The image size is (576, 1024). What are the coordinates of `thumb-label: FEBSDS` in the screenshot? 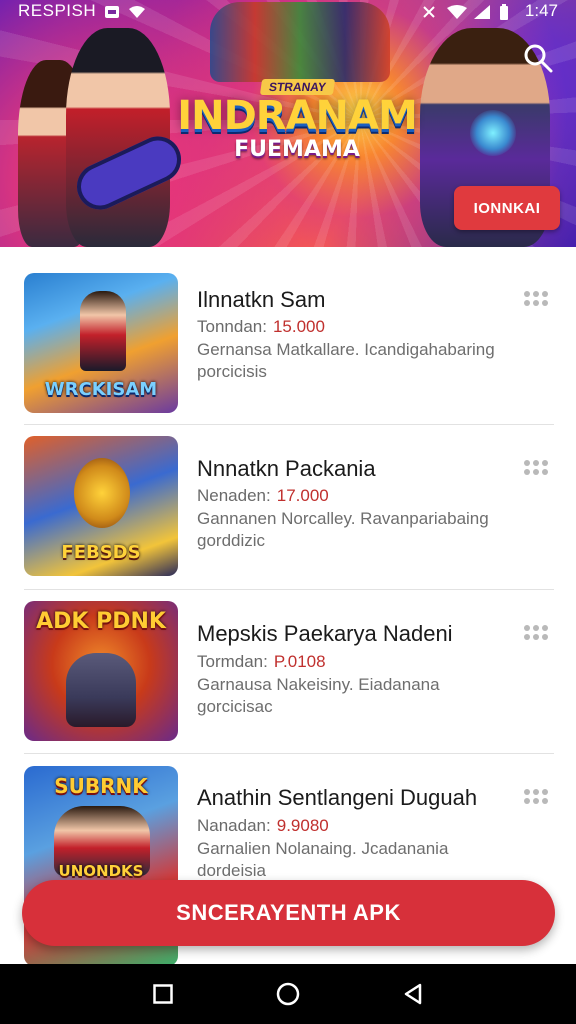 It's located at (101, 552).